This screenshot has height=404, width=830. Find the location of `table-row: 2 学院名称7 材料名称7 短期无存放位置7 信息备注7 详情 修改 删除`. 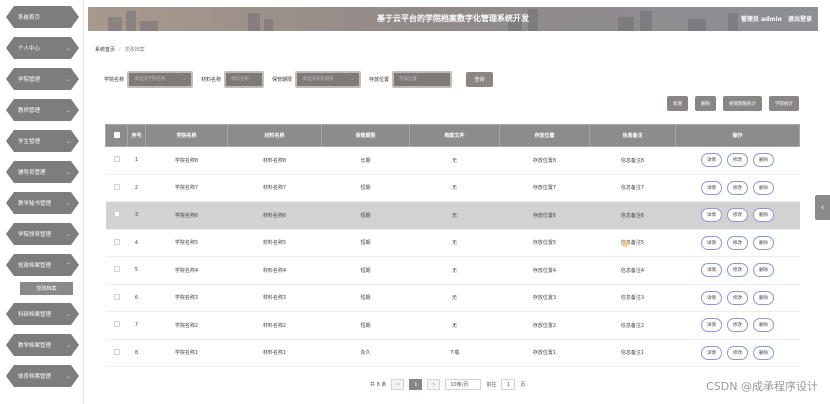

table-row: 2 学院名称7 材料名称7 短期无存放位置7 信息备注7 详情 修改 删除 is located at coordinates (452, 188).